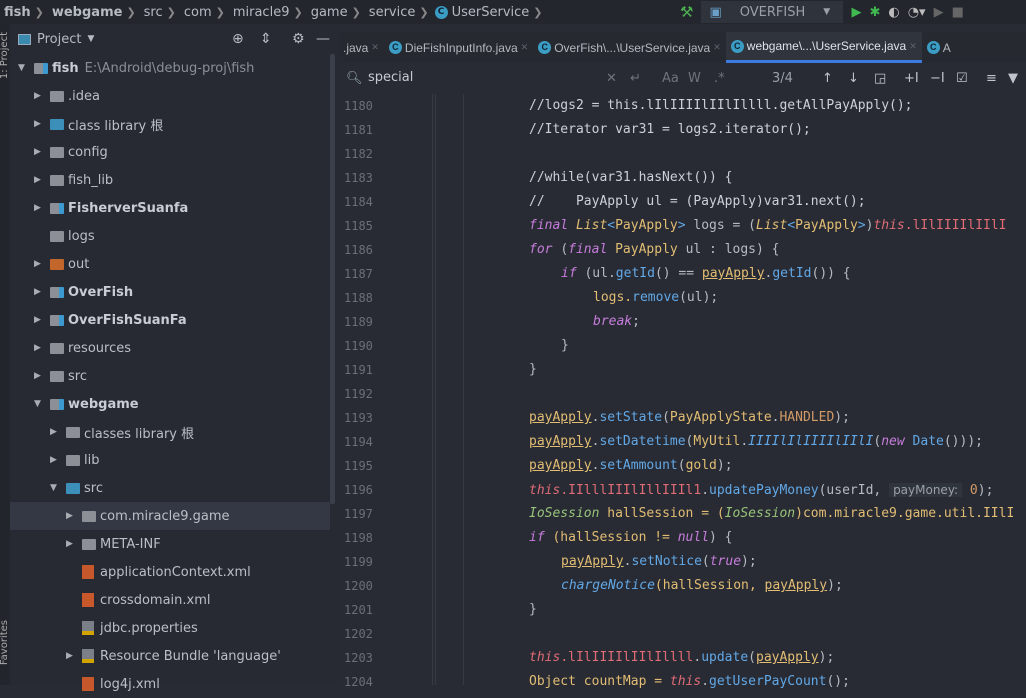  What do you see at coordinates (170, 628) in the screenshot?
I see `tree-item: jdbc.properties` at bounding box center [170, 628].